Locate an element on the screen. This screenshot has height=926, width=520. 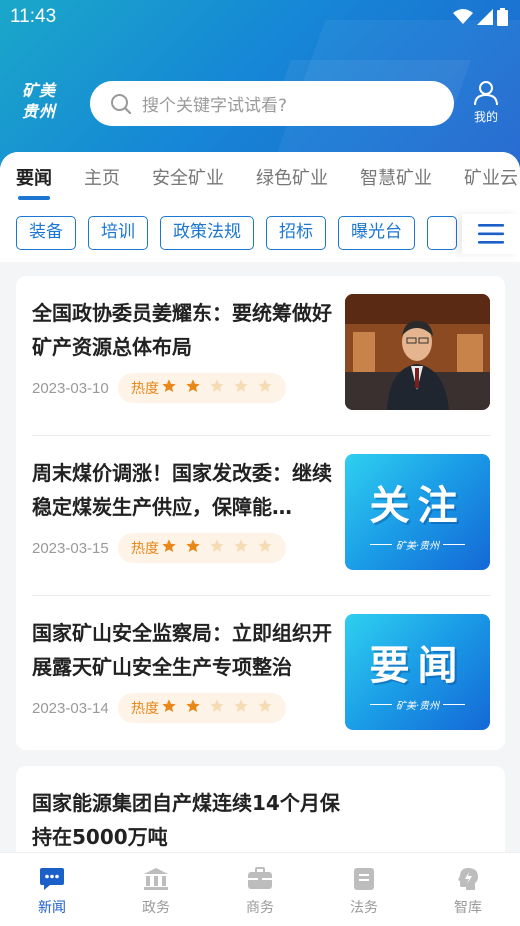
government-icon is located at coordinates (156, 879).